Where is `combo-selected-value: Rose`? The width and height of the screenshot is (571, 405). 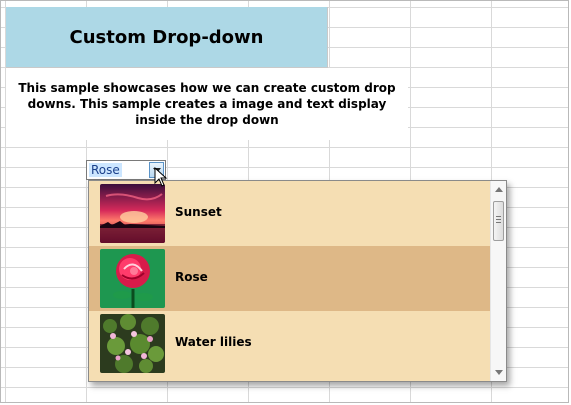 combo-selected-value: Rose is located at coordinates (105, 170).